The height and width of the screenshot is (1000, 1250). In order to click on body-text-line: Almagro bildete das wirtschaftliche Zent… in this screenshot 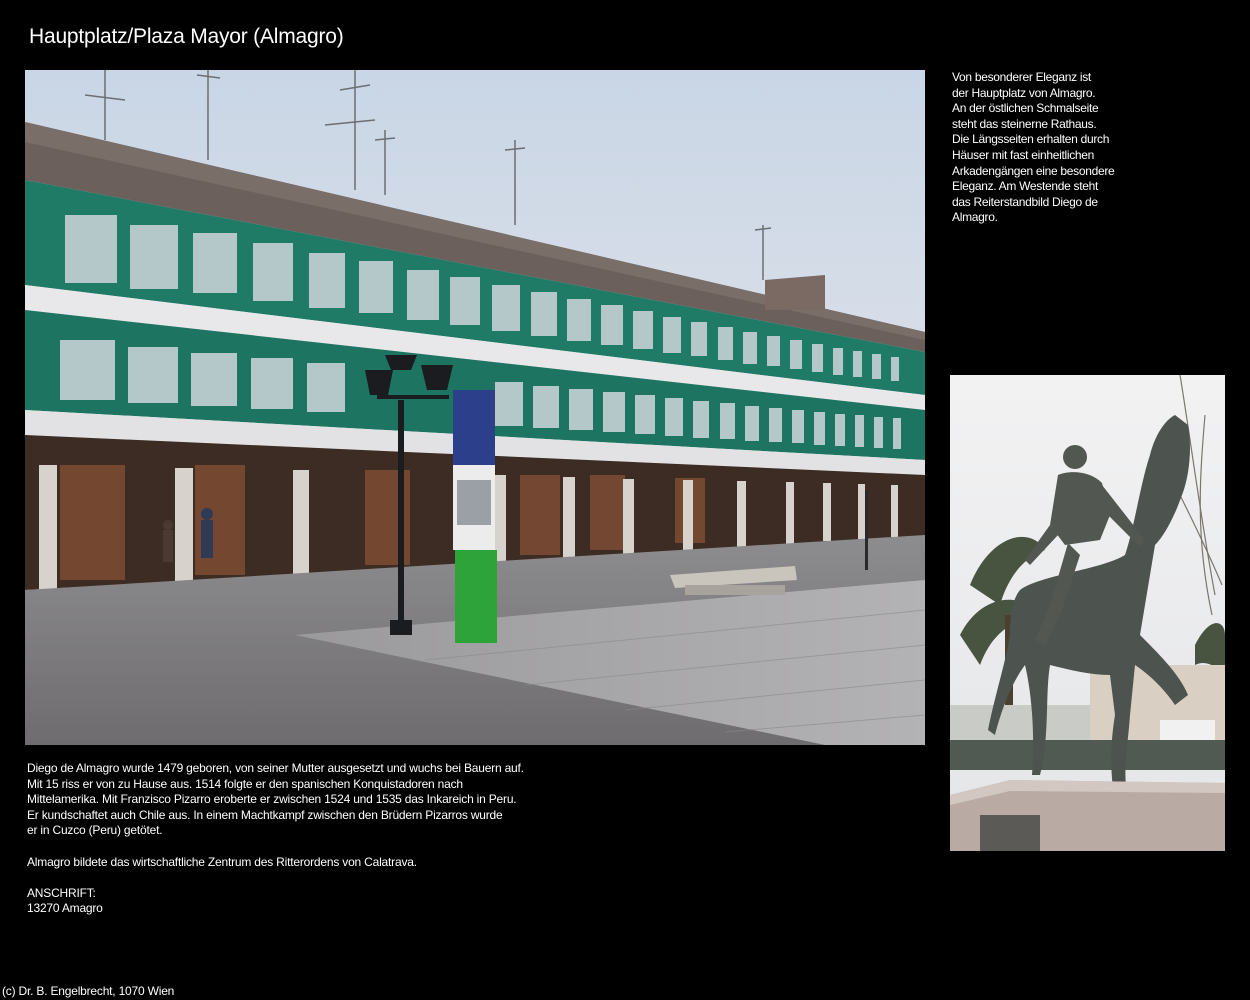, I will do `click(222, 861)`.